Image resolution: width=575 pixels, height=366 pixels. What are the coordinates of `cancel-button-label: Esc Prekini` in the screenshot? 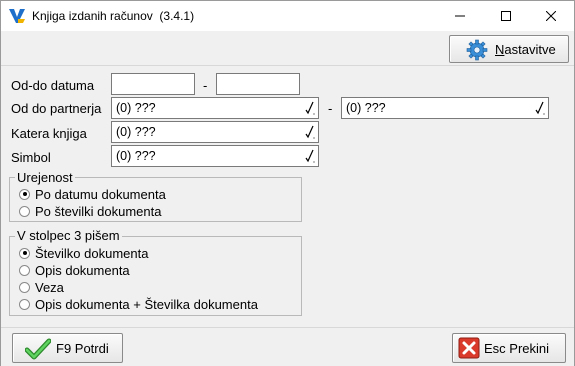 It's located at (517, 348).